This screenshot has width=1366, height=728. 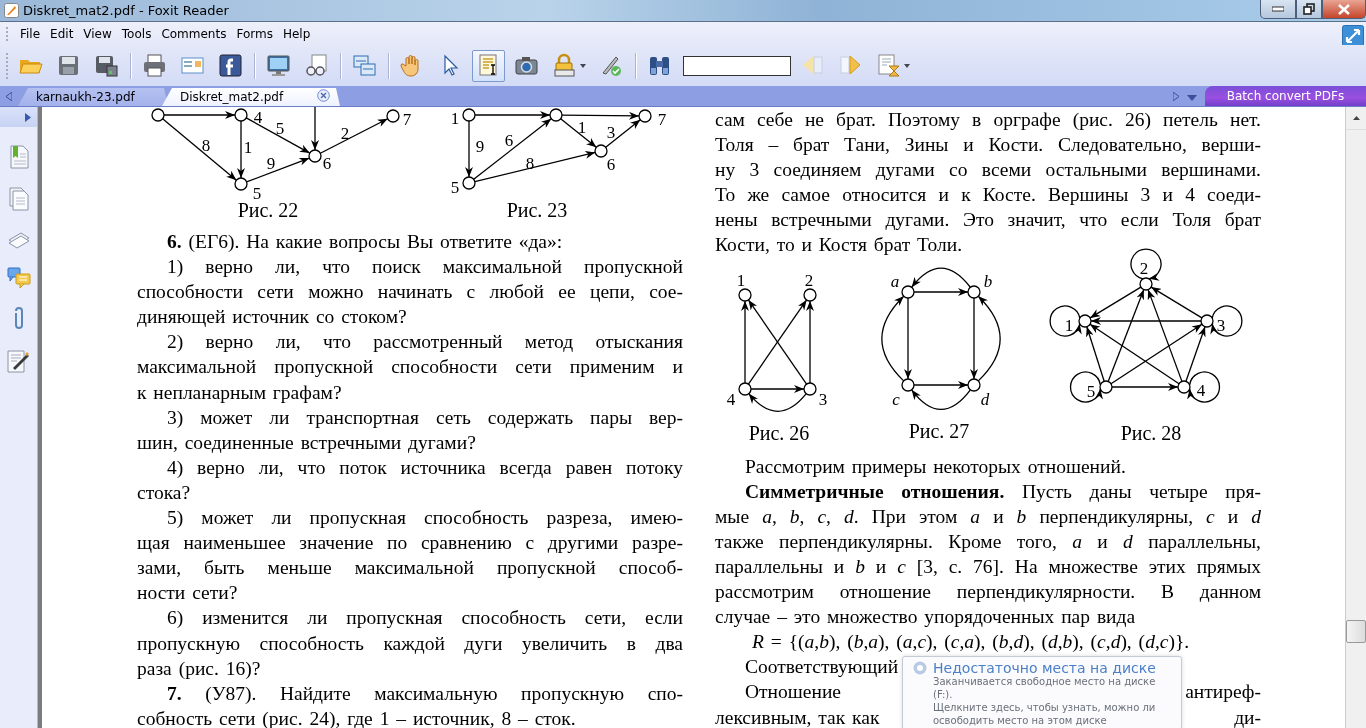 I want to click on text-fragment: лексивным, так как, so click(x=797, y=716).